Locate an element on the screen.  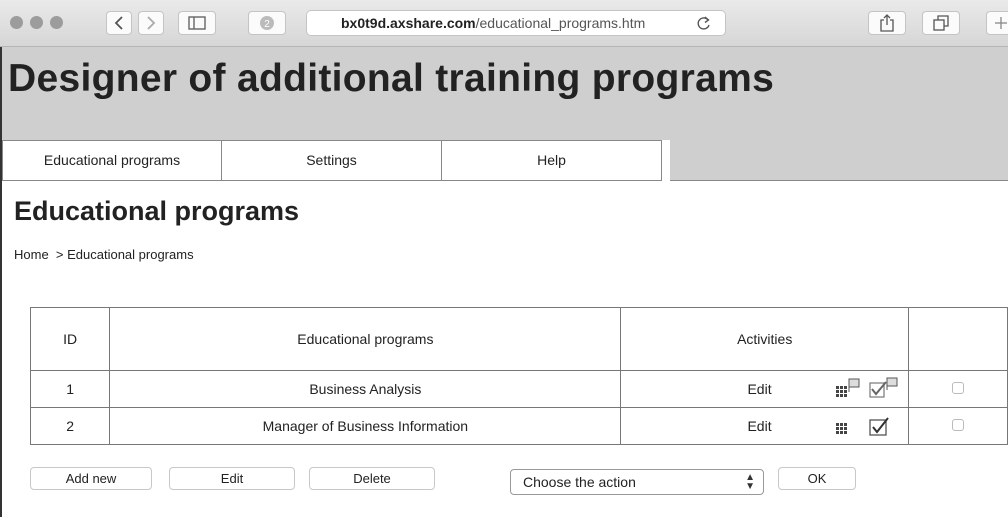
add-new-button: Add new is located at coordinates (91, 478).